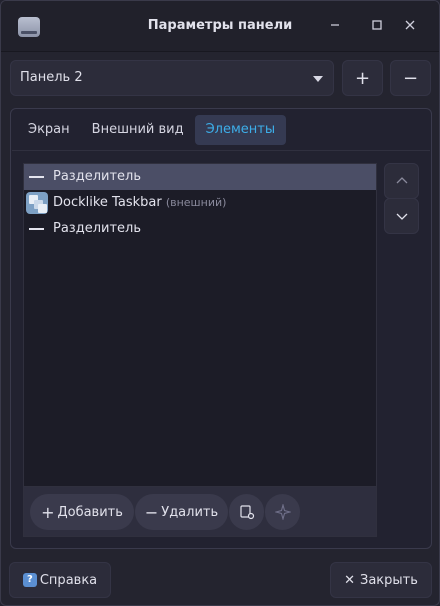 This screenshot has width=440, height=606. Describe the element at coordinates (221, 150) in the screenshot. I see `tab-divider` at that location.